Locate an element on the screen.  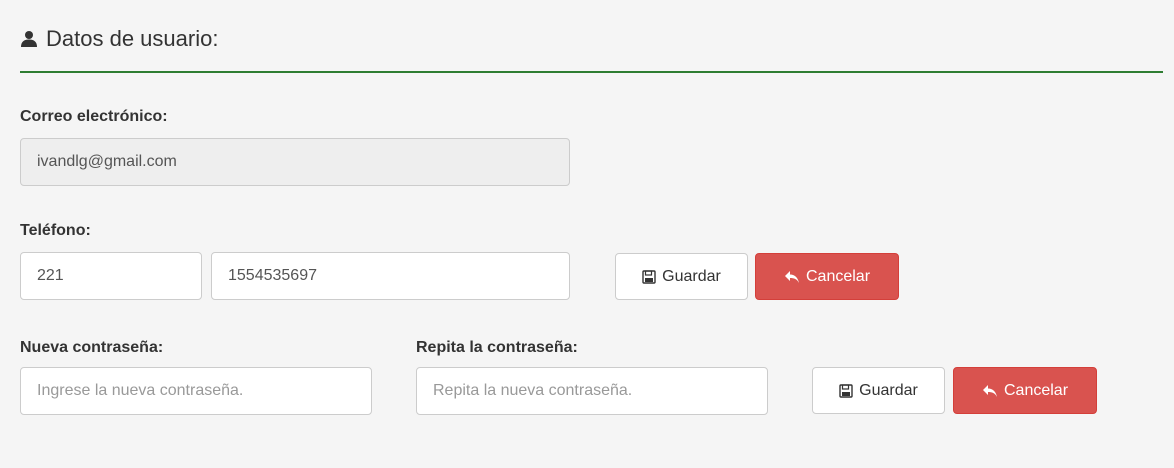
user-icon is located at coordinates (29, 39).